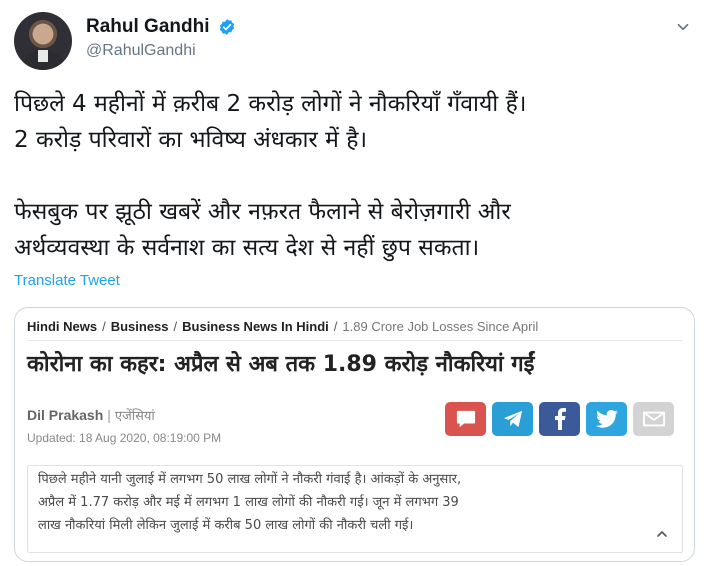  What do you see at coordinates (62, 326) in the screenshot?
I see `breadcrumb-item: Hindi News` at bounding box center [62, 326].